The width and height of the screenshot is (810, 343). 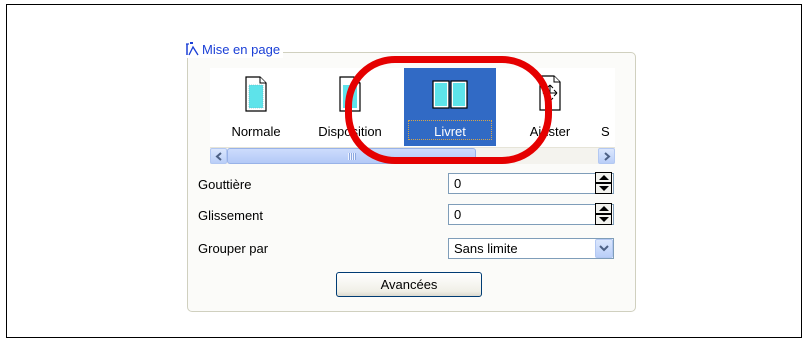 I want to click on mode-item-livret: Livret, so click(x=450, y=107).